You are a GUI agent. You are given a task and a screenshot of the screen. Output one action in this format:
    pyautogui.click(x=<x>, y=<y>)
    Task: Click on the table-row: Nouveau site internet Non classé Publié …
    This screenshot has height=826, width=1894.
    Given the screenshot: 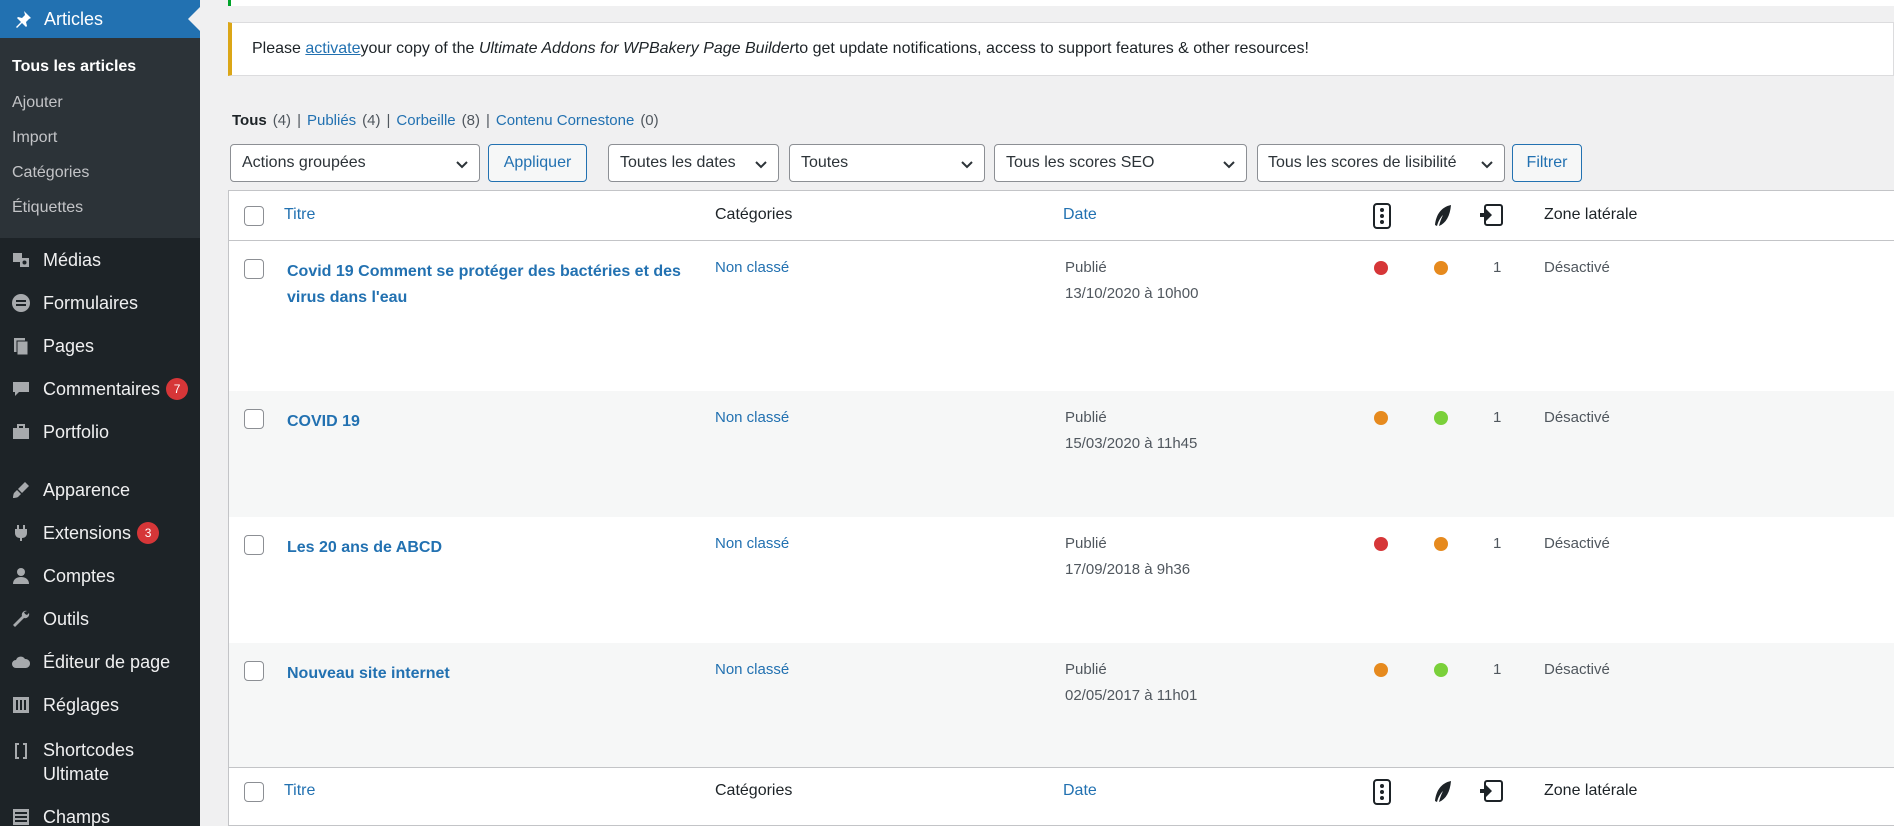 What is the action you would take?
    pyautogui.click(x=1061, y=706)
    